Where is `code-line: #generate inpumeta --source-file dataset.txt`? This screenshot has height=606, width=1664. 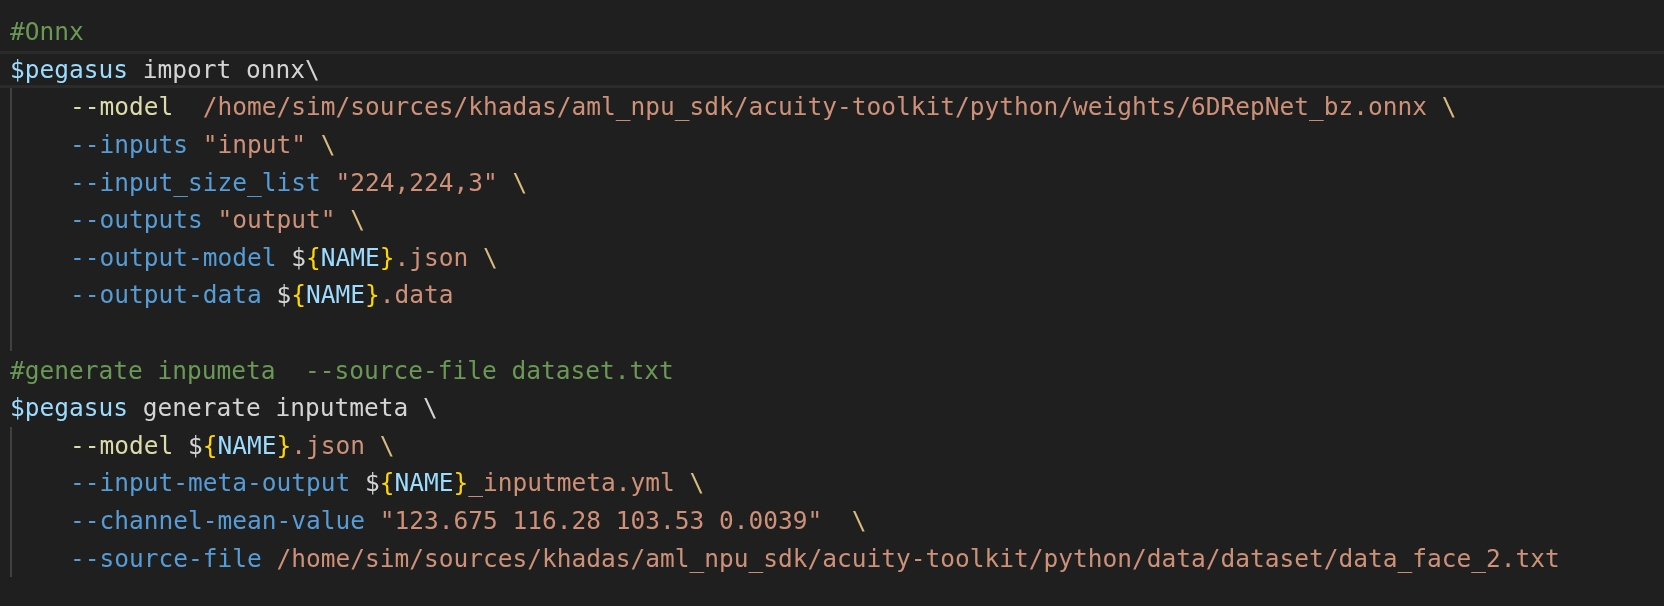
code-line: #generate inpumeta --source-file dataset.txt is located at coordinates (342, 370).